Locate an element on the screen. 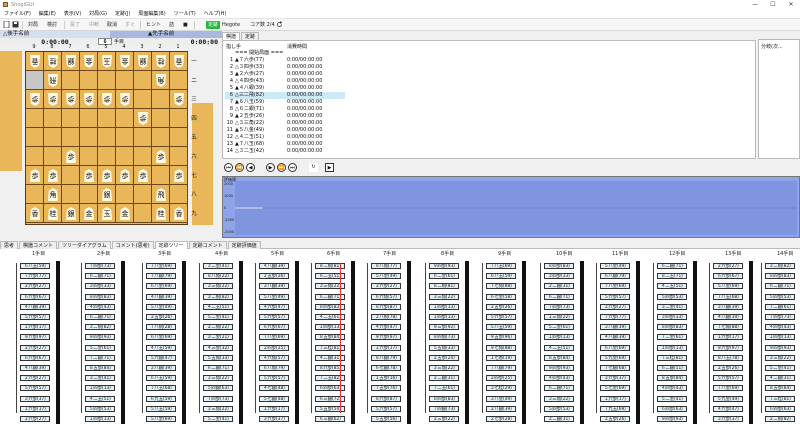 Image resolution: width=800 pixels, height=424 pixels. tree-node: ２四歩(25) is located at coordinates (274, 347).